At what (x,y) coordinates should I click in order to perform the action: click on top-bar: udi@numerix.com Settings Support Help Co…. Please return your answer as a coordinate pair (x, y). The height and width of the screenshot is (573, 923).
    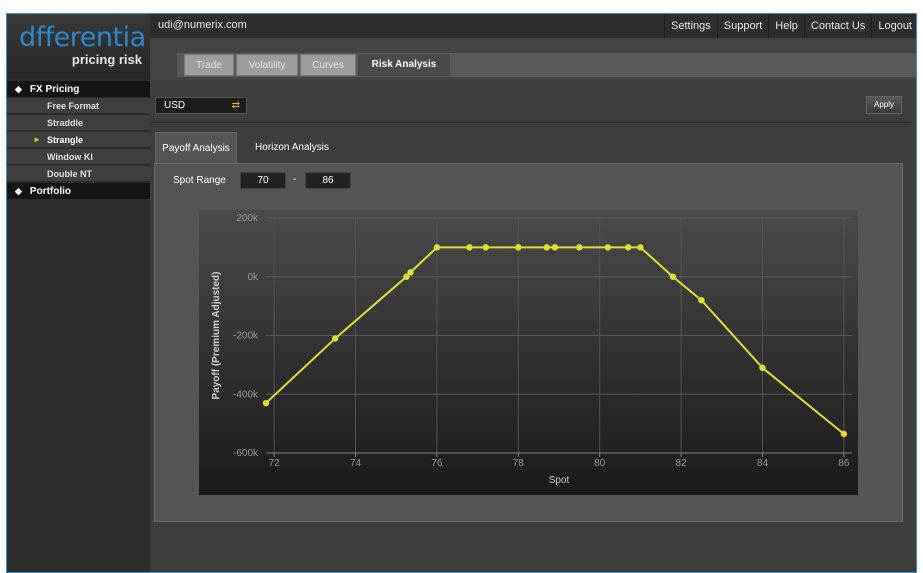
    Looking at the image, I should click on (533, 26).